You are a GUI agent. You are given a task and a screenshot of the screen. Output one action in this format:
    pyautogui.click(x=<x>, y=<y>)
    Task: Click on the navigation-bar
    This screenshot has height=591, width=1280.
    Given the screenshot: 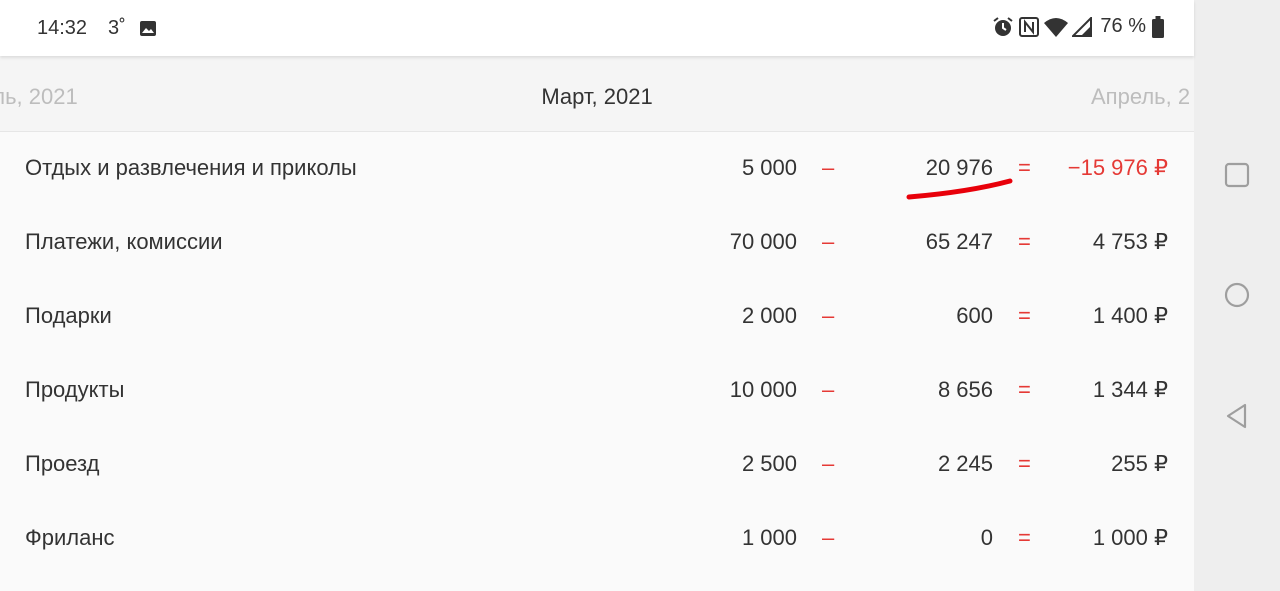 What is the action you would take?
    pyautogui.click(x=1237, y=295)
    